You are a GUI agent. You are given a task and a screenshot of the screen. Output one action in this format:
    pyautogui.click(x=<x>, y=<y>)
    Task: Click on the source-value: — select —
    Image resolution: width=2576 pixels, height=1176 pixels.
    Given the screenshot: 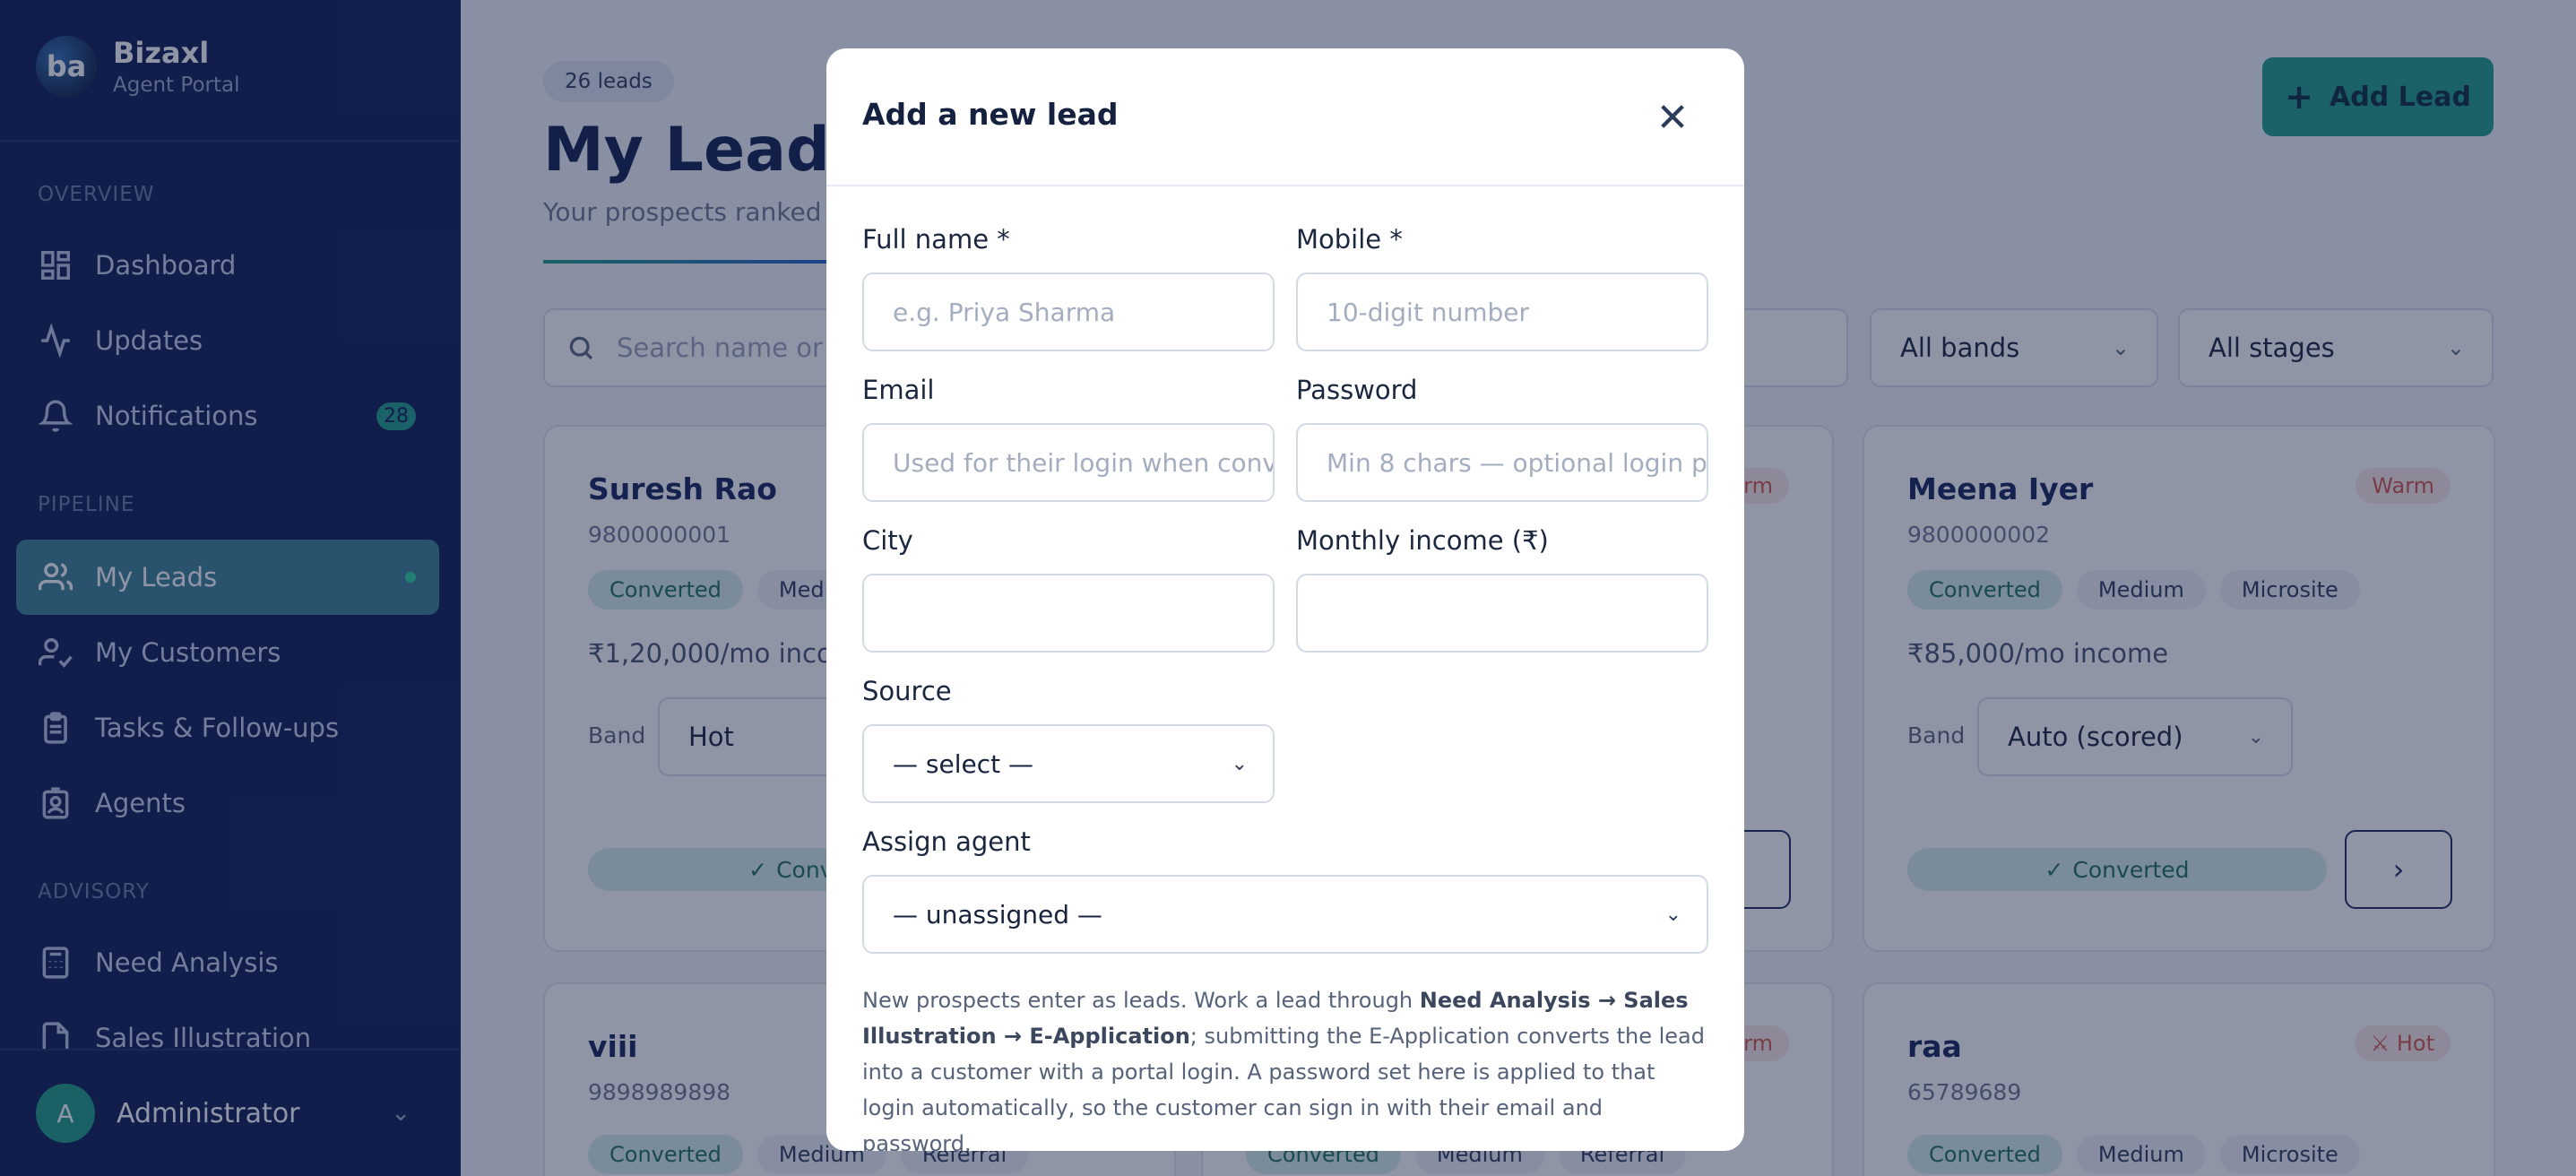 What is the action you would take?
    pyautogui.click(x=963, y=763)
    